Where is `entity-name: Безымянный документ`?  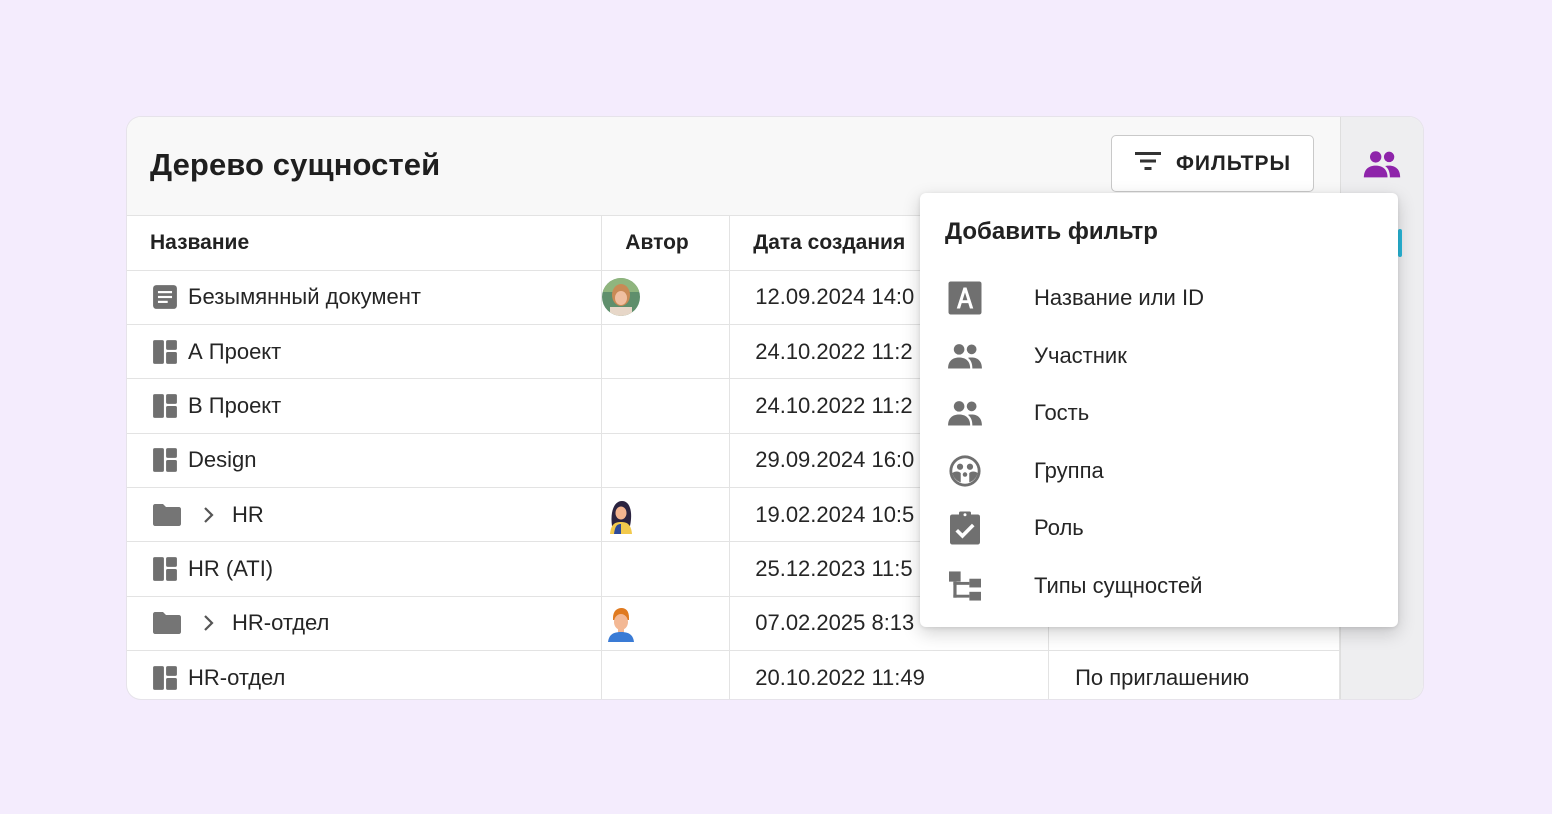 entity-name: Безымянный документ is located at coordinates (304, 297).